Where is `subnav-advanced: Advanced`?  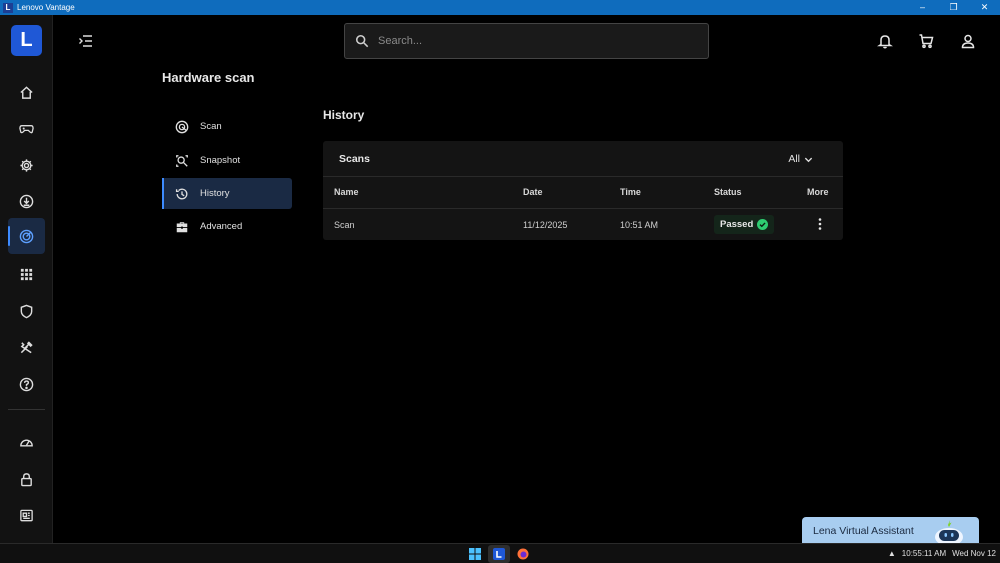 subnav-advanced: Advanced is located at coordinates (227, 226).